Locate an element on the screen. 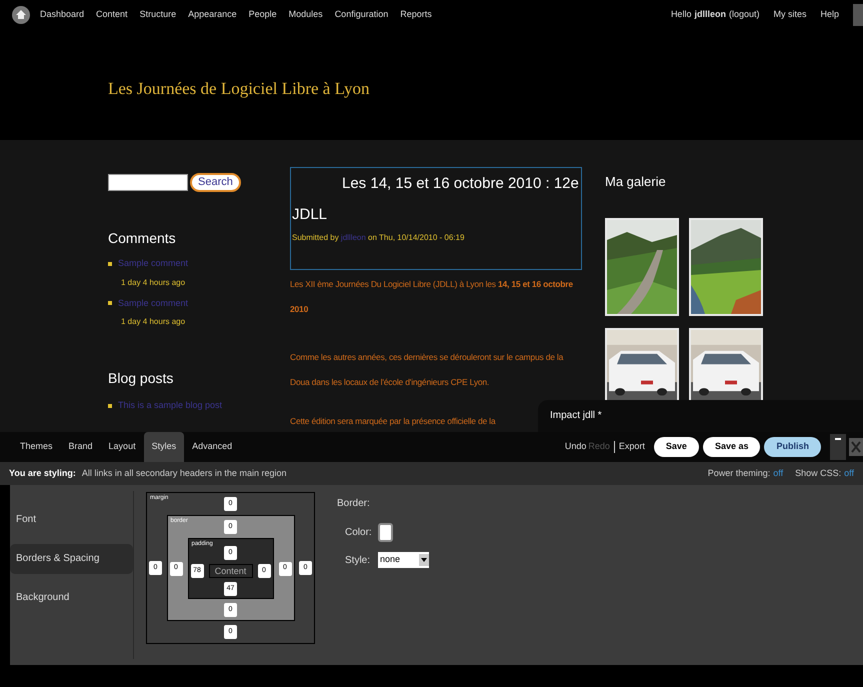  style-label: Style: is located at coordinates (357, 561).